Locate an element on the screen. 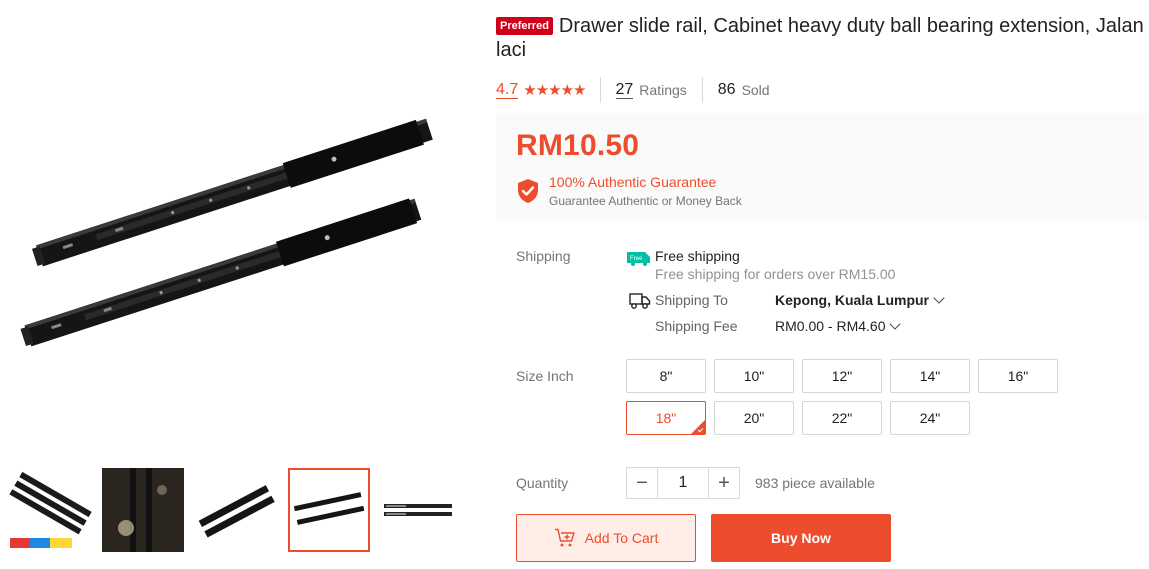  sold-count: 86 is located at coordinates (726, 89).